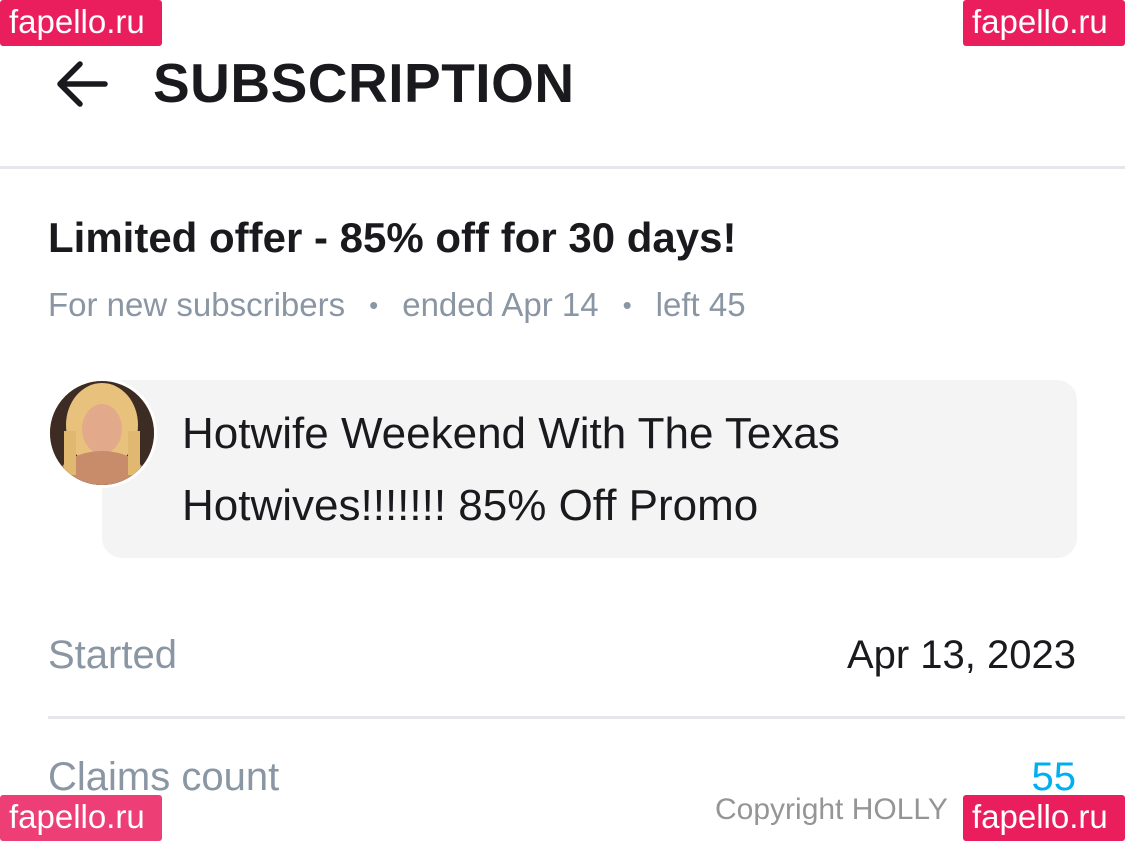 The image size is (1125, 841). I want to click on avatar-image, so click(102, 433).